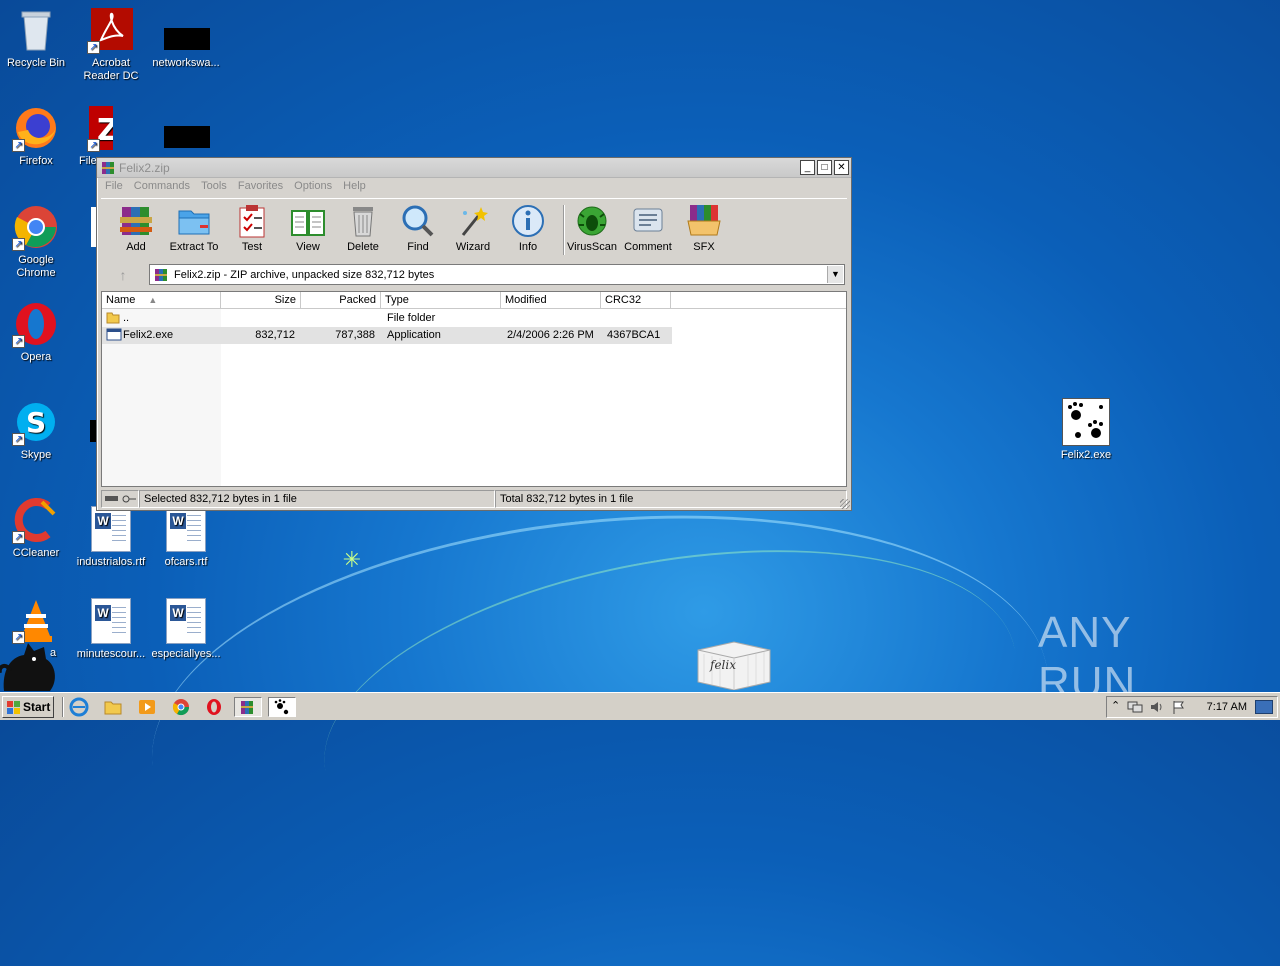 The width and height of the screenshot is (1280, 966). I want to click on show-hidden-icons-button: ⌃, so click(1115, 705).